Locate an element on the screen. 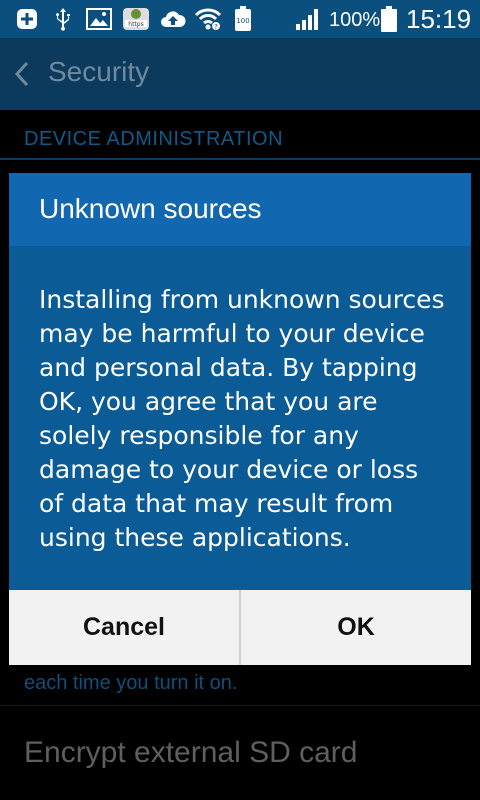 The height and width of the screenshot is (800, 480). battery-percent: 100% is located at coordinates (355, 20).